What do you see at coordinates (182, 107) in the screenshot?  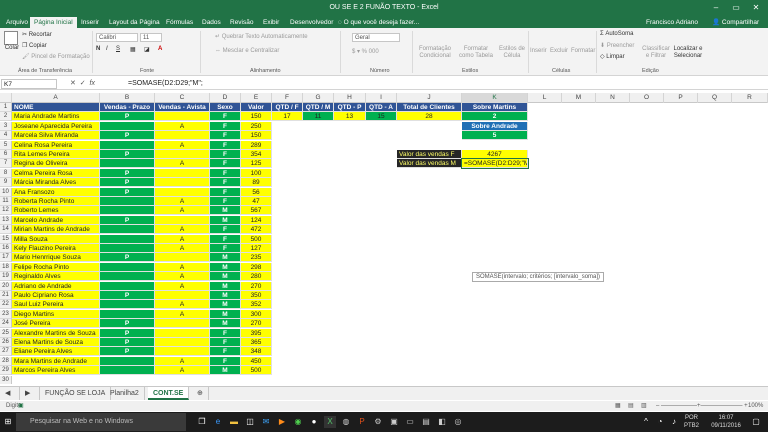 I see `header-vendas-avista: Vendas - Avista` at bounding box center [182, 107].